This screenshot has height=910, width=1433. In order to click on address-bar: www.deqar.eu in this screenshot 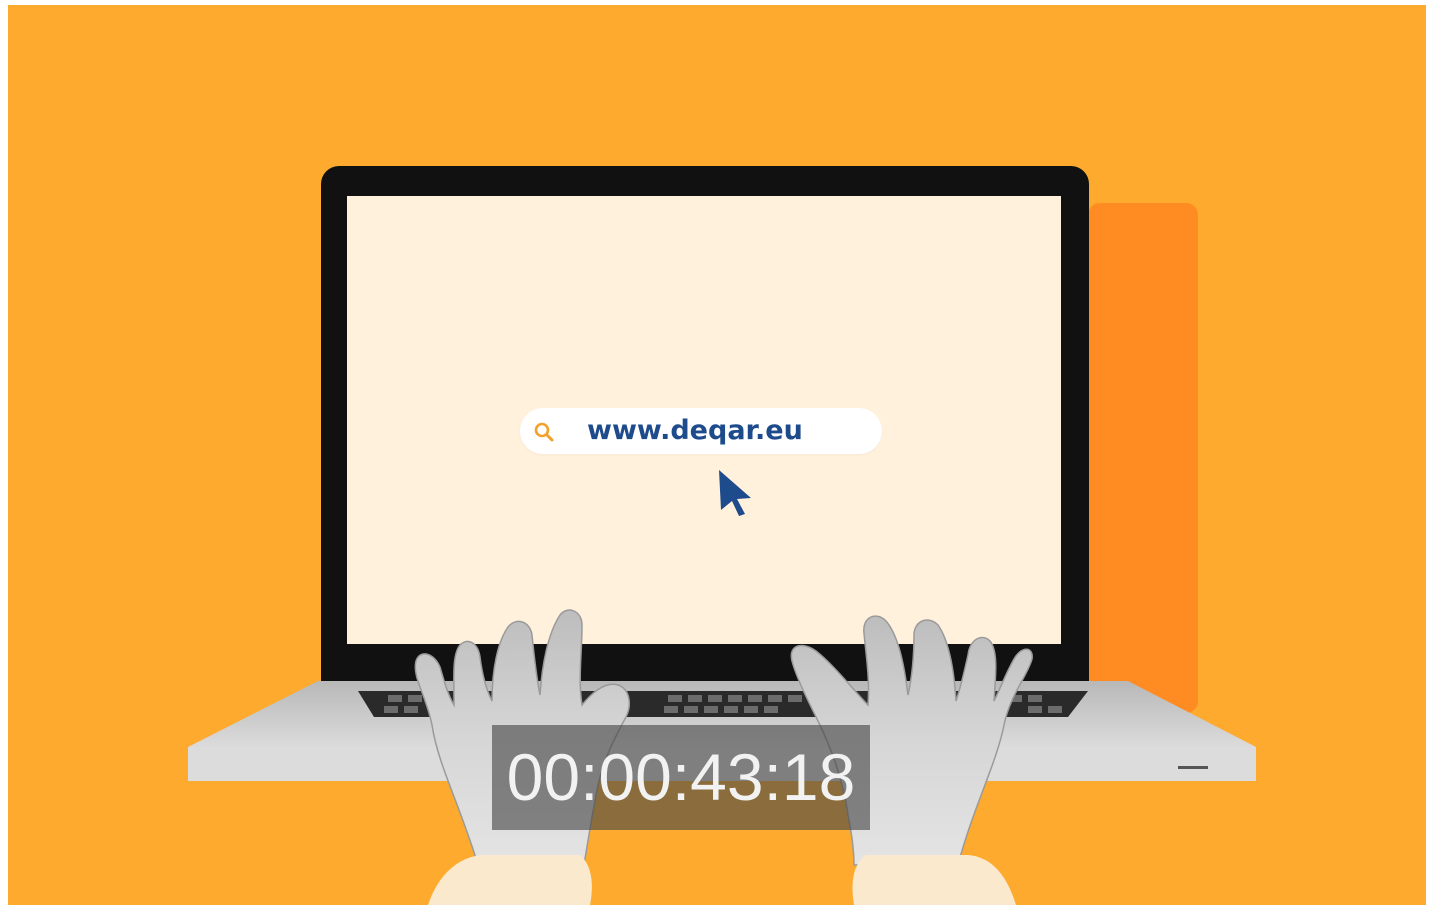, I will do `click(701, 431)`.